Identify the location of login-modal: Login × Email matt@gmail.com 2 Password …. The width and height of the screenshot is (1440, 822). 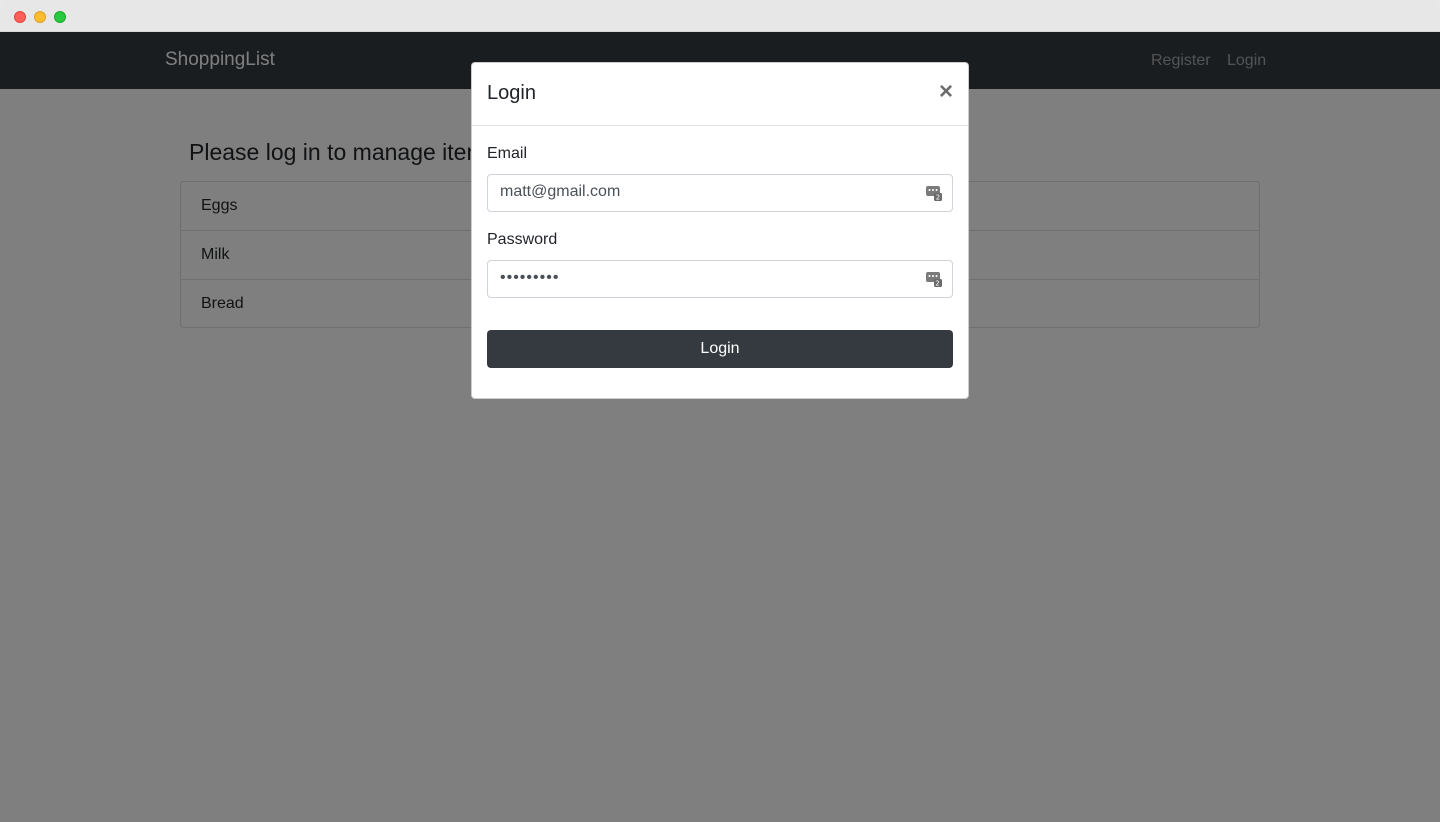
(720, 230).